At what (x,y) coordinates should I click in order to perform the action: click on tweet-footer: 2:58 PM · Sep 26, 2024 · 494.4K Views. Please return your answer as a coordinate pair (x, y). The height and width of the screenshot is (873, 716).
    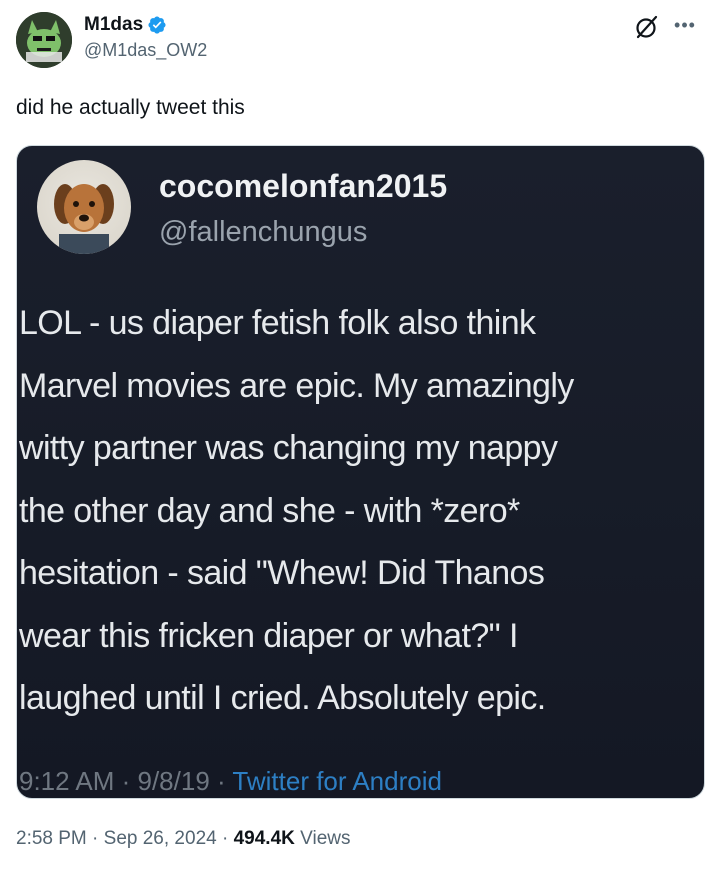
    Looking at the image, I should click on (183, 839).